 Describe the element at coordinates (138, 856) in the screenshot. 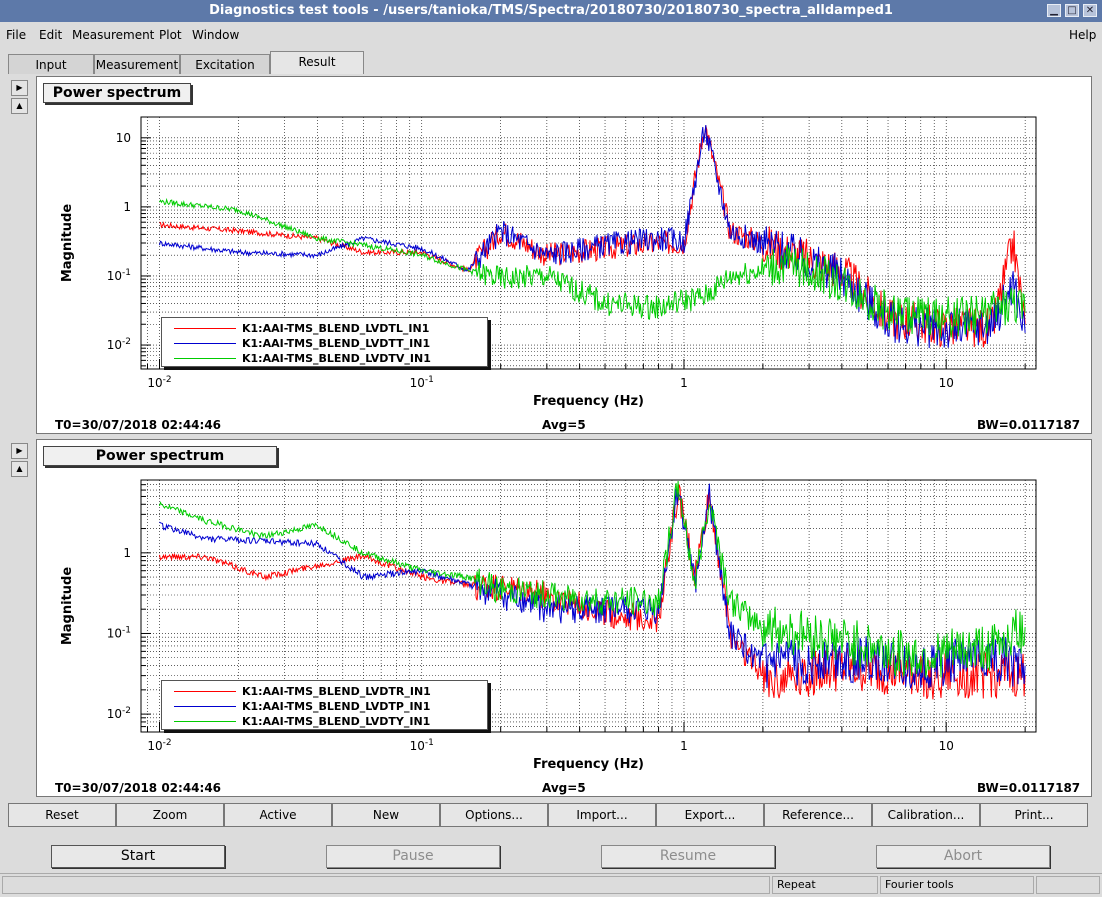

I see `start-button: Start` at that location.